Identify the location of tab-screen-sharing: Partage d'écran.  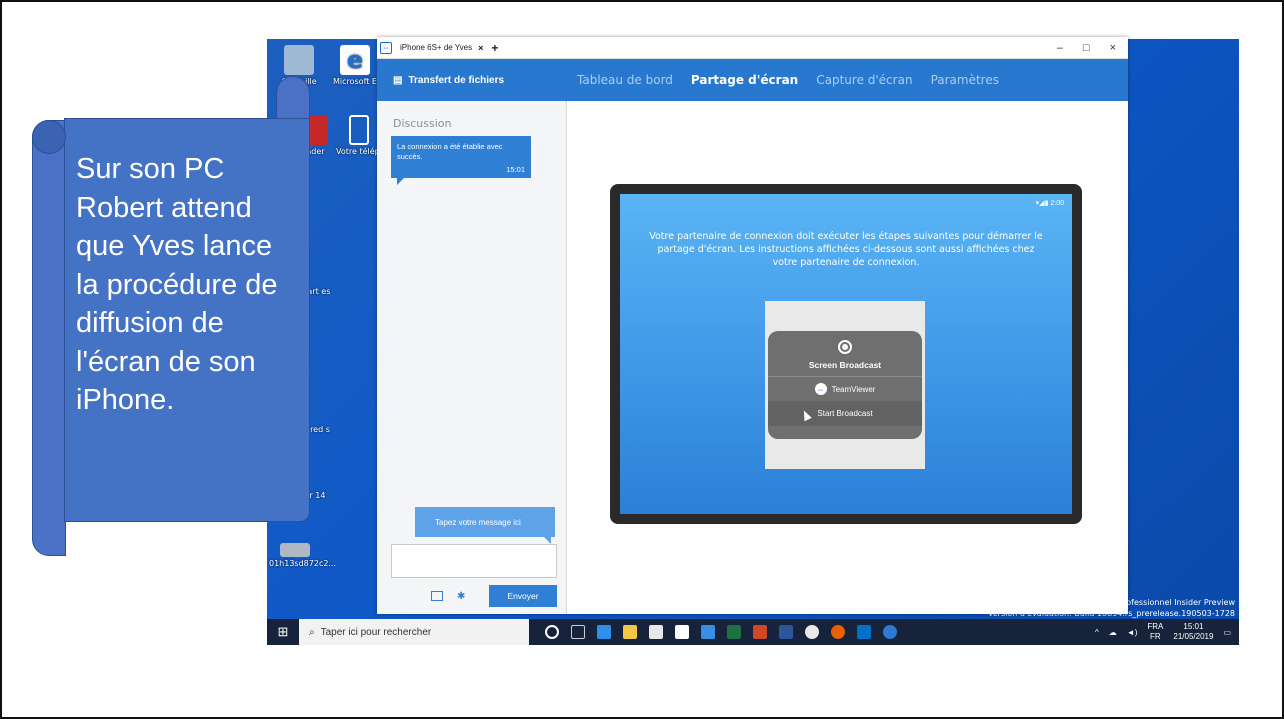
(744, 80).